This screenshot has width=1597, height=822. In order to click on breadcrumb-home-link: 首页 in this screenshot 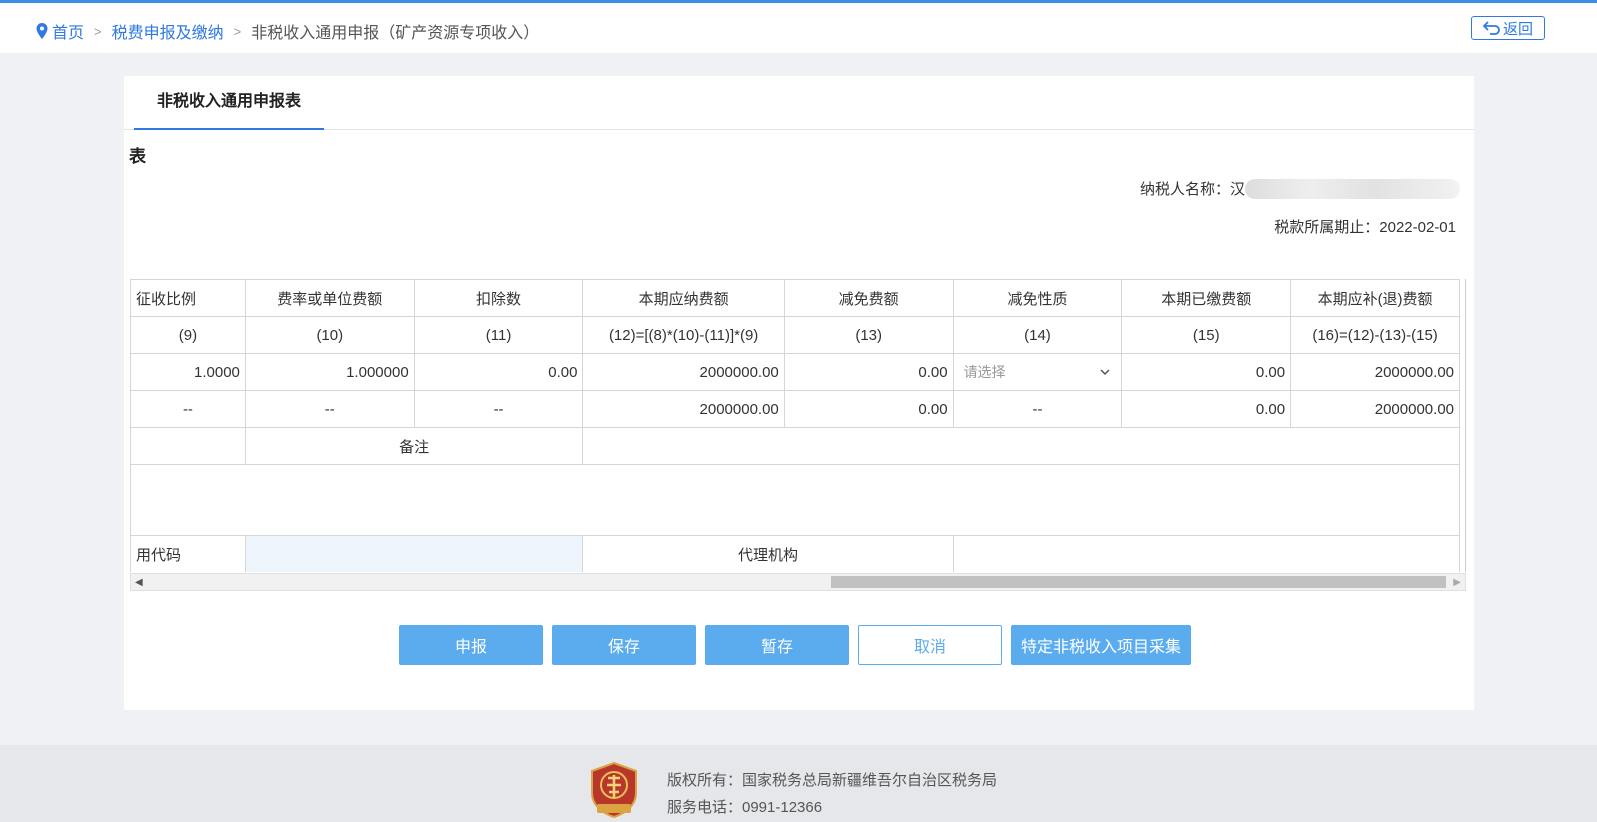, I will do `click(68, 31)`.